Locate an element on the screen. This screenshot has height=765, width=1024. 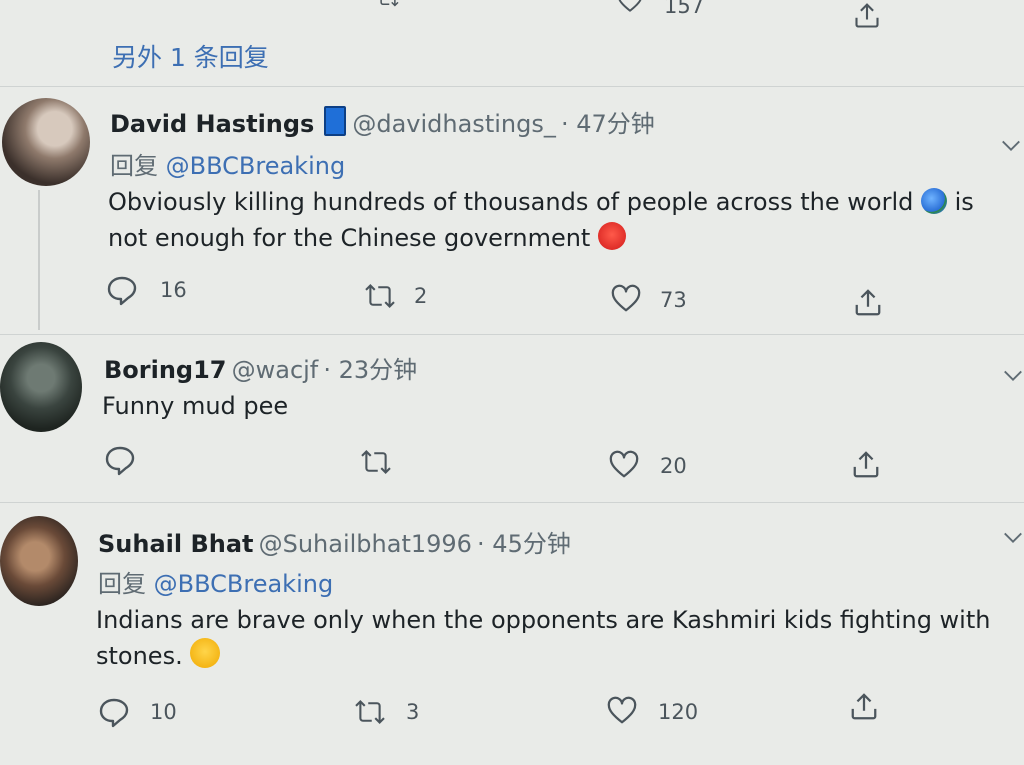
reply-count: 10 is located at coordinates (163, 712).